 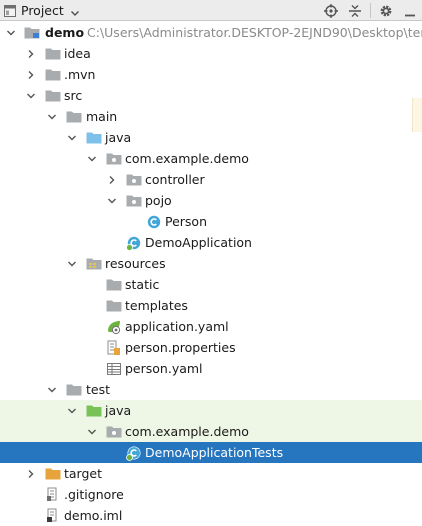 What do you see at coordinates (211, 284) in the screenshot?
I see `tree-node-static: static` at bounding box center [211, 284].